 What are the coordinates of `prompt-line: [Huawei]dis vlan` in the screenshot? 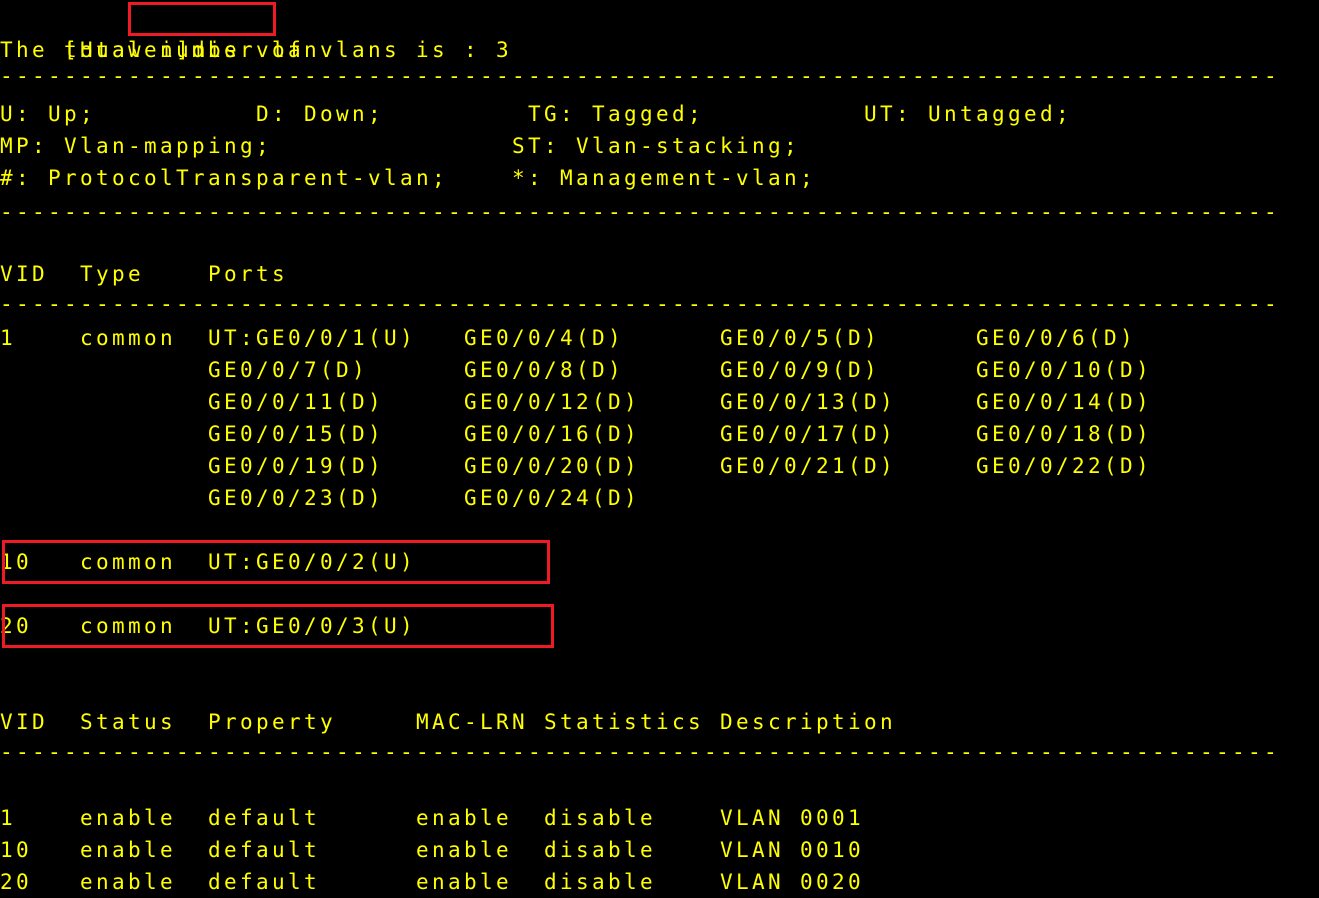 It's located at (160, 32).